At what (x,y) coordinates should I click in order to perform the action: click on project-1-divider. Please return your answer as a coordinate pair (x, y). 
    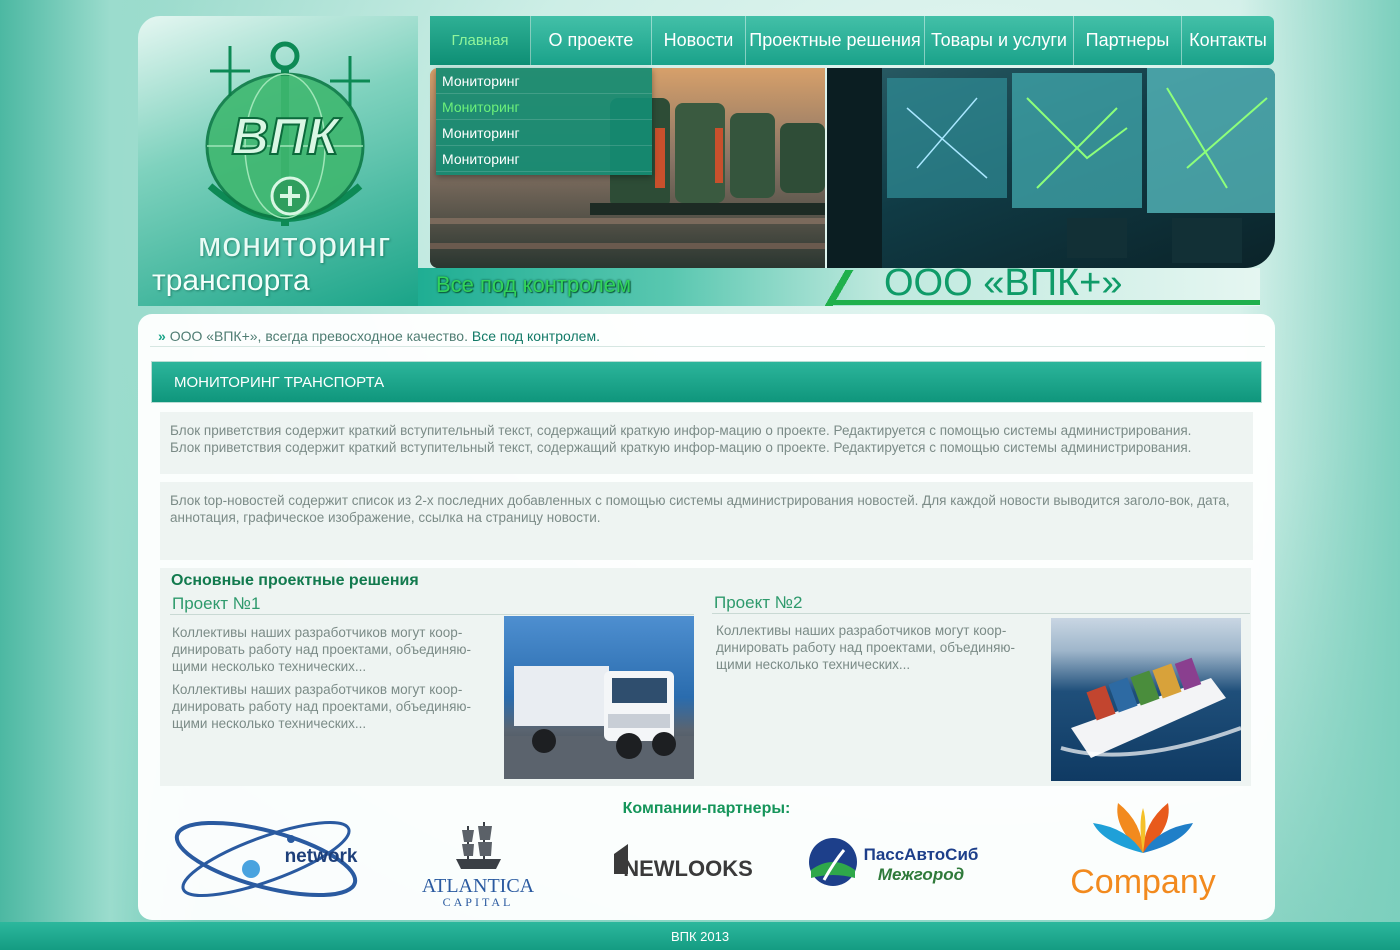
    Looking at the image, I should click on (432, 614).